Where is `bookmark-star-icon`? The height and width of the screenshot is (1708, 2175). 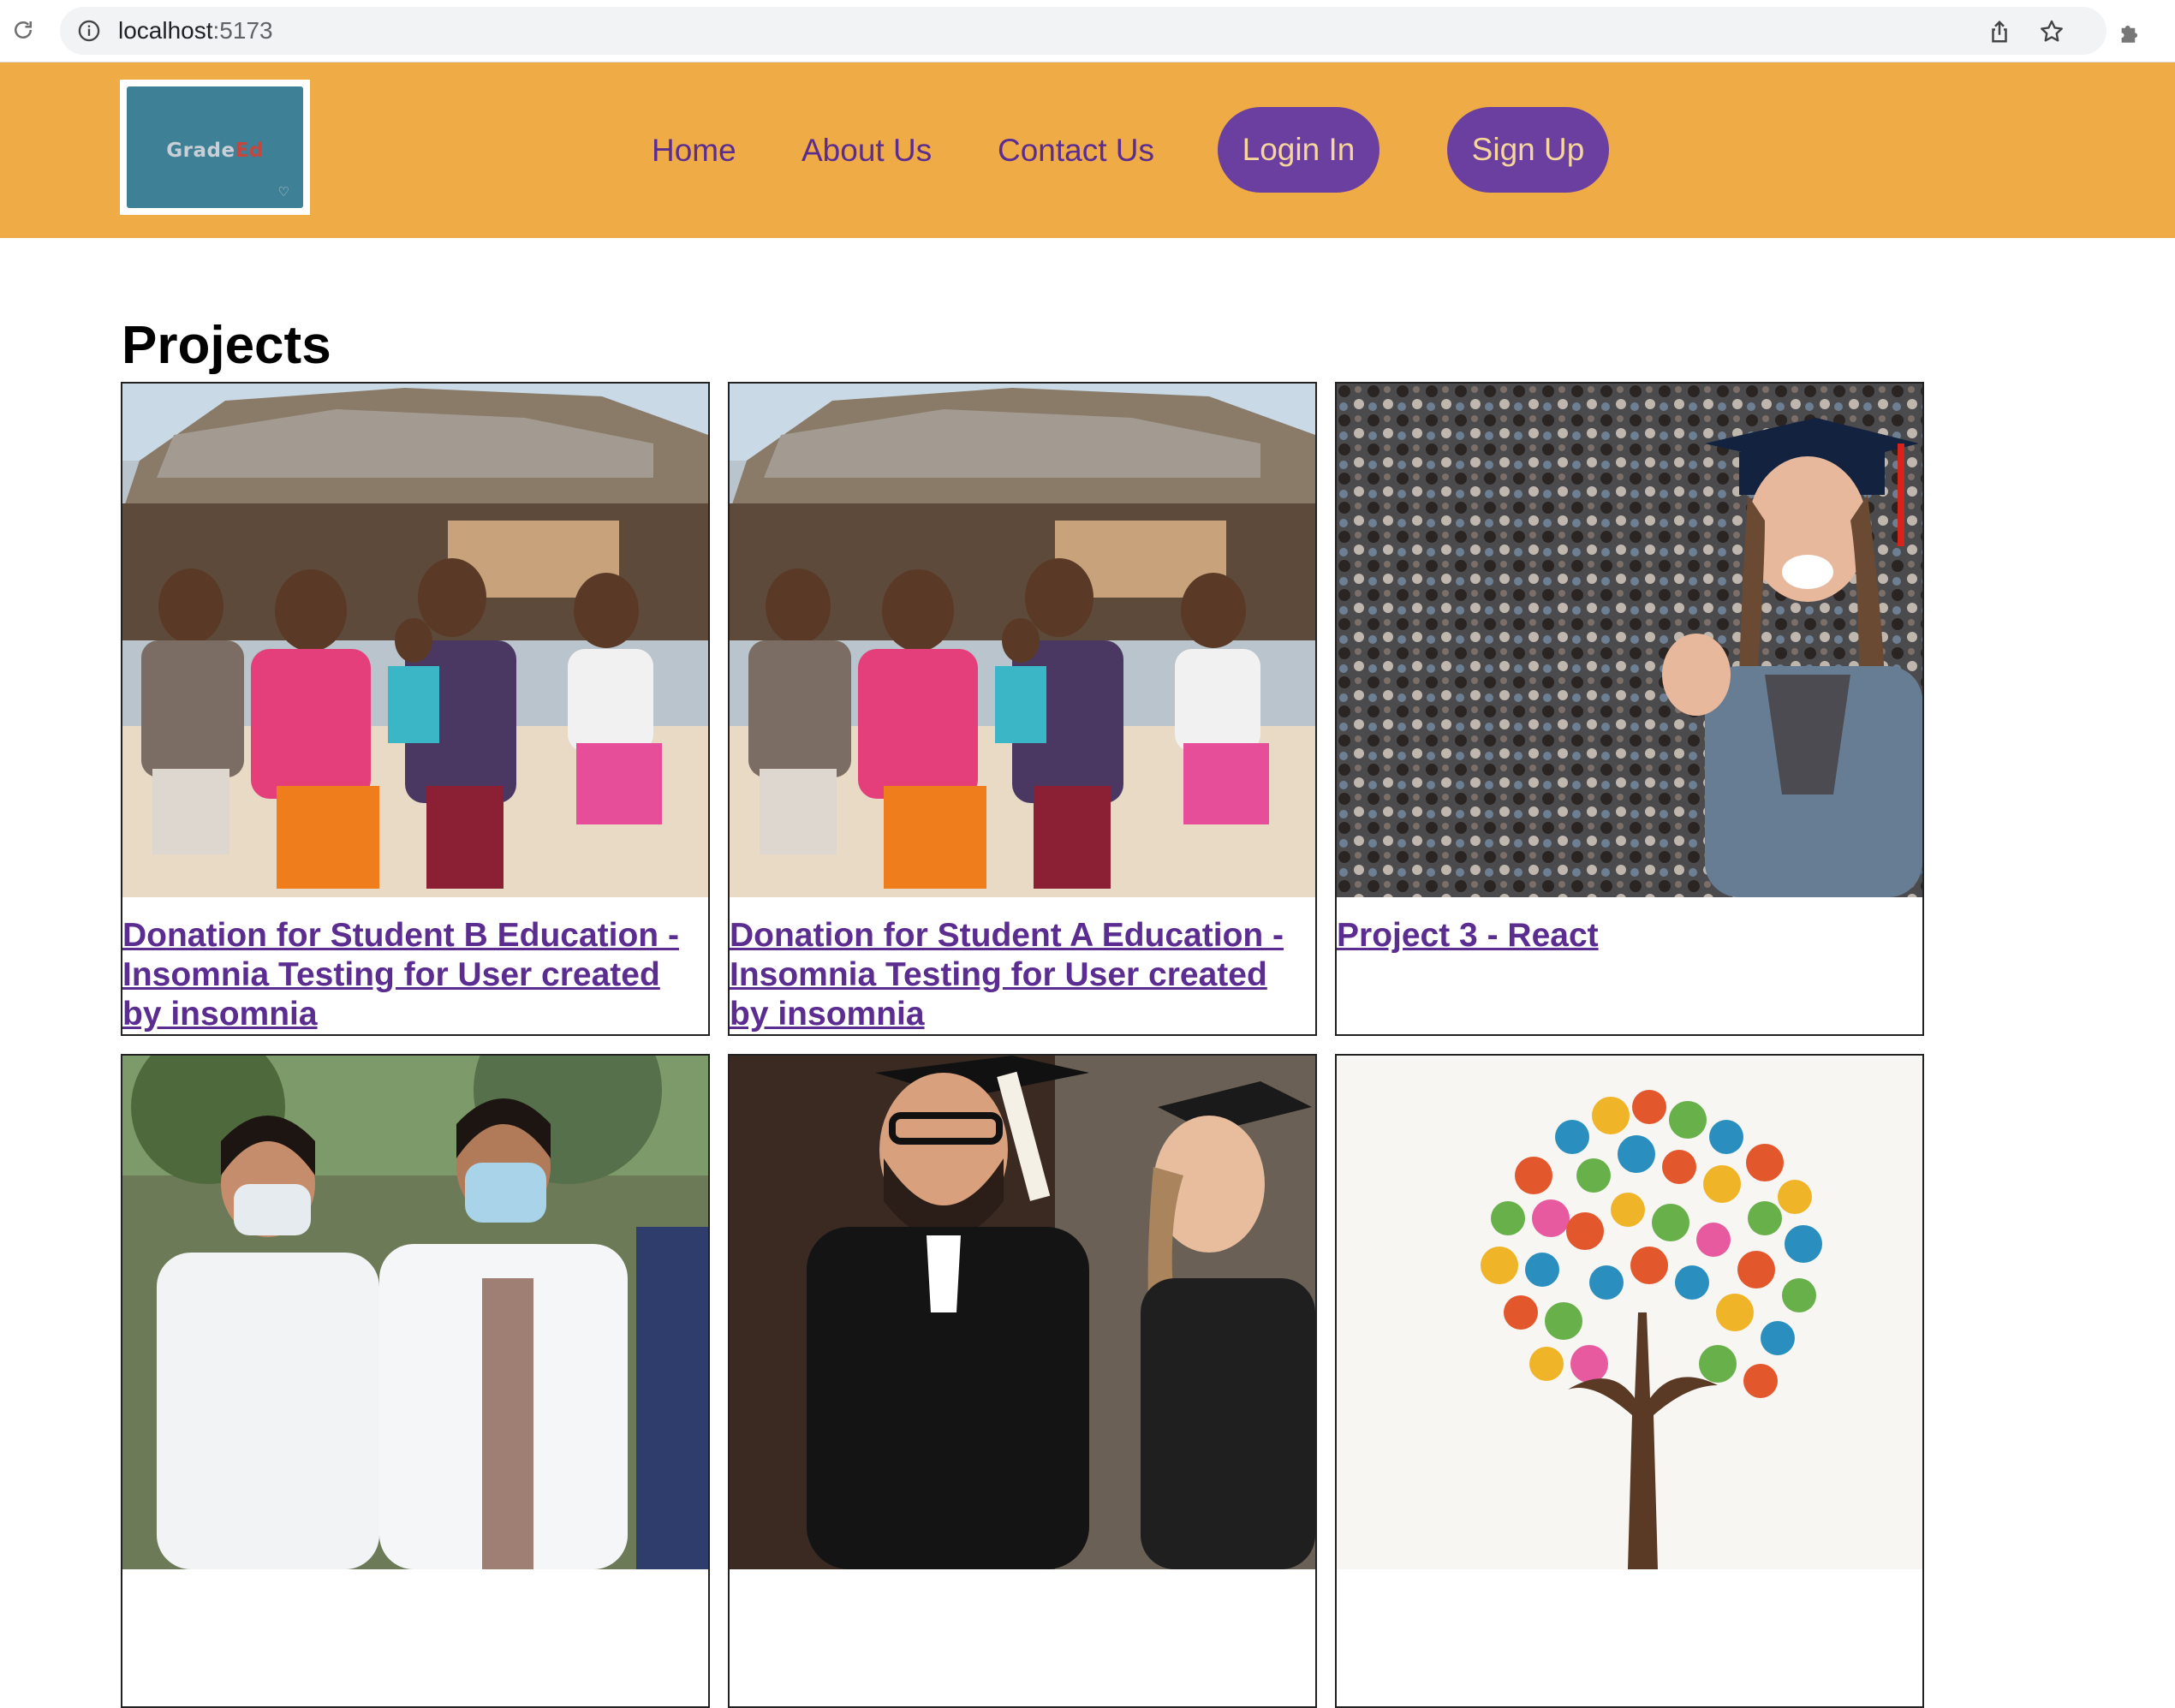
bookmark-star-icon is located at coordinates (2052, 31).